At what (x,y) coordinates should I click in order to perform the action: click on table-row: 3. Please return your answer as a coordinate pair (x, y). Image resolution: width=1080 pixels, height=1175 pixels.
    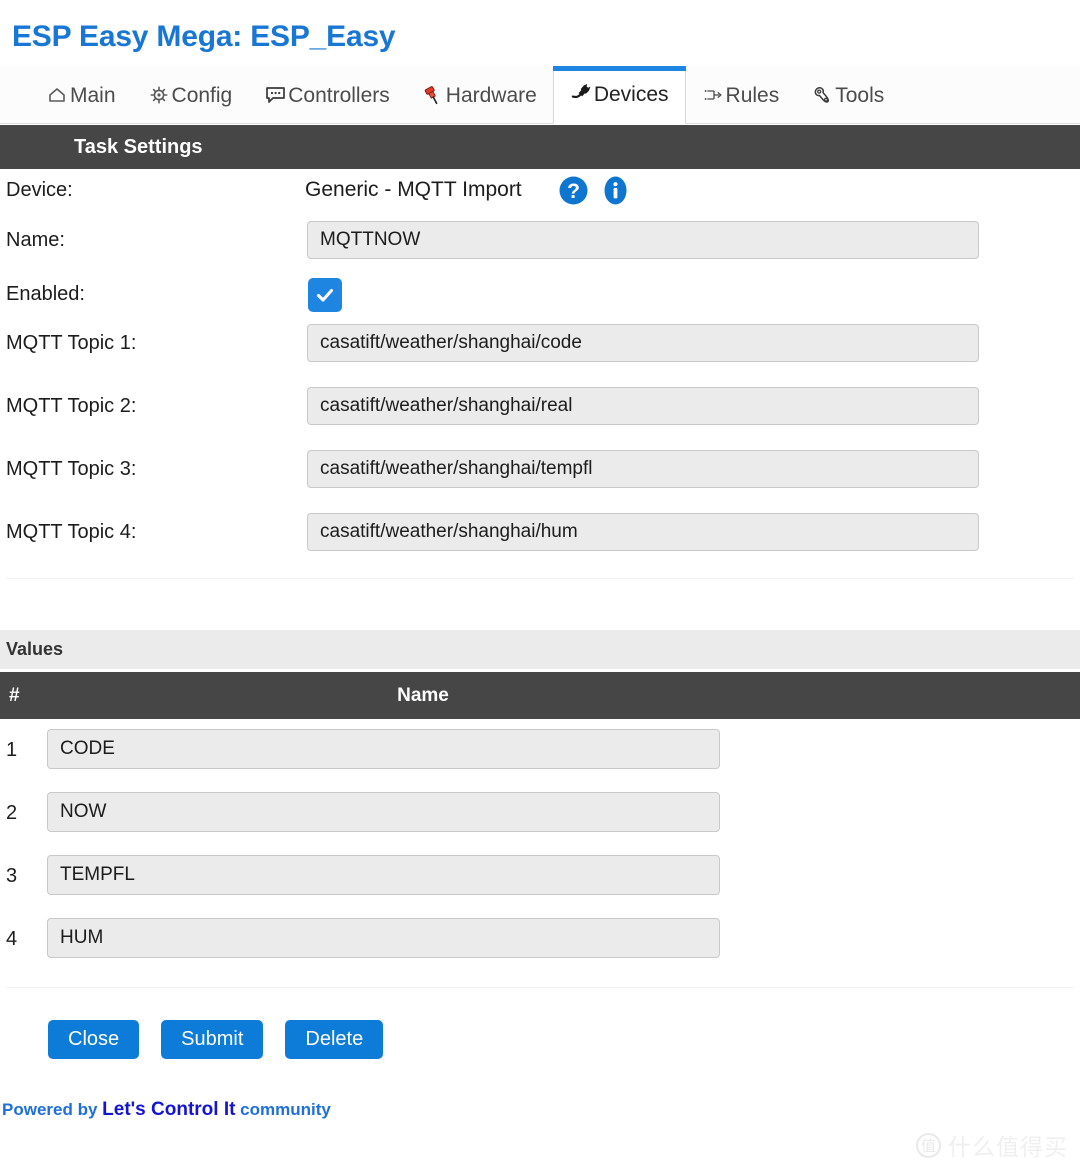
    Looking at the image, I should click on (540, 876).